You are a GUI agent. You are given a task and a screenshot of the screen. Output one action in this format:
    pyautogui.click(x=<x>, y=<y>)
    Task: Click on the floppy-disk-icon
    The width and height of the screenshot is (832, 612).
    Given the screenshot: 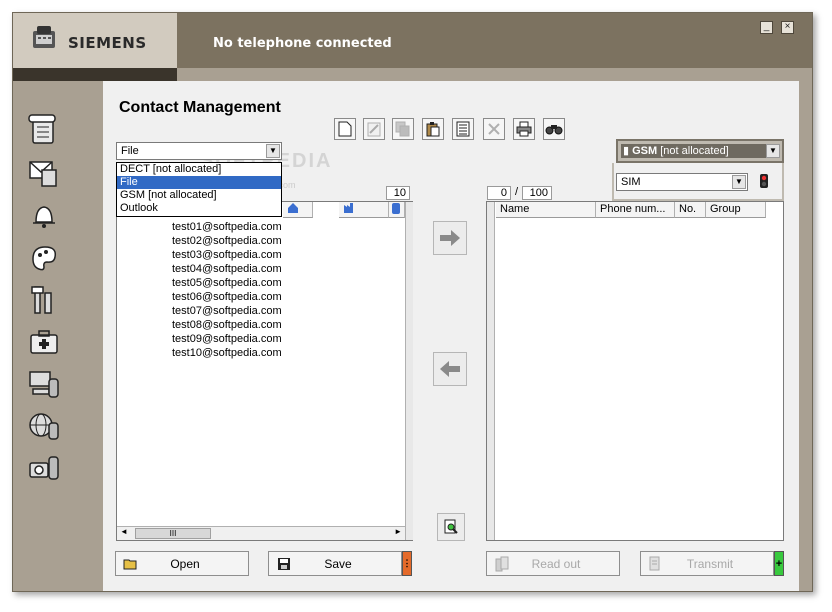 What is the action you would take?
    pyautogui.click(x=284, y=564)
    